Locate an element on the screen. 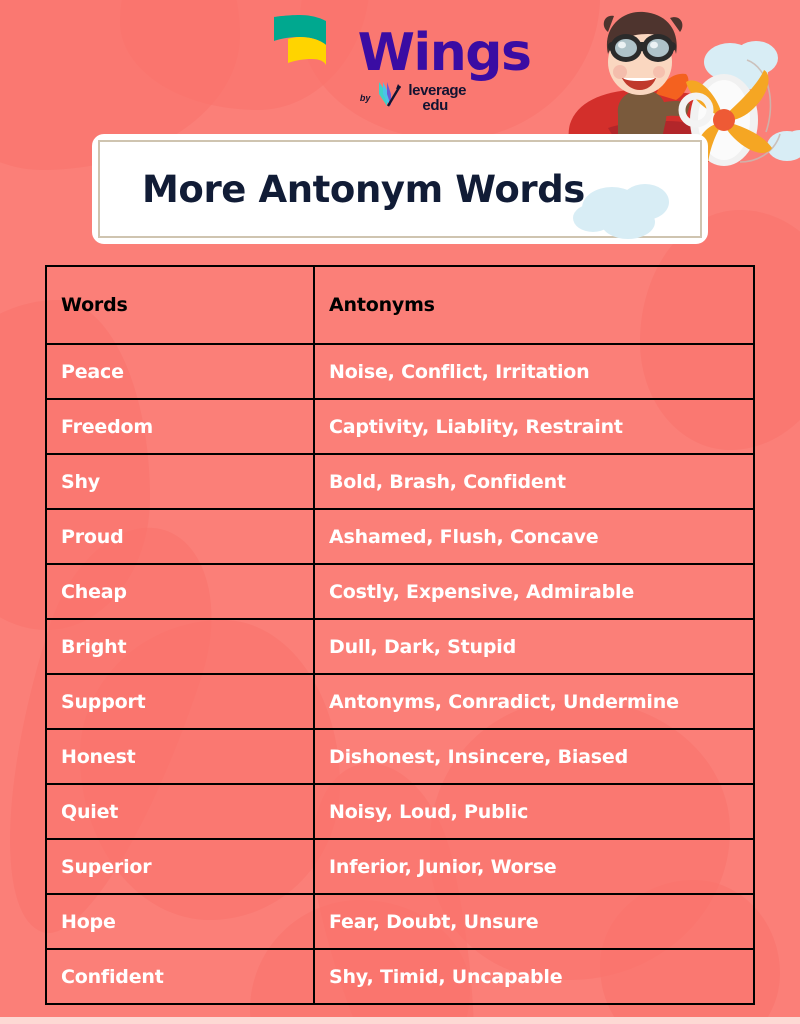  table-row: Support Antonyms, Conradict, Undermine is located at coordinates (400, 701).